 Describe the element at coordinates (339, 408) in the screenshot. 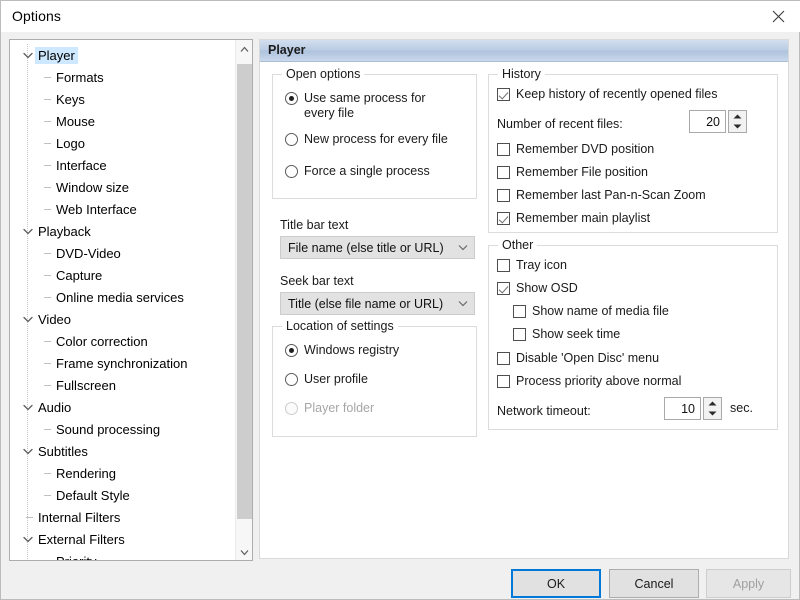

I see `radio-label: Player folder` at that location.